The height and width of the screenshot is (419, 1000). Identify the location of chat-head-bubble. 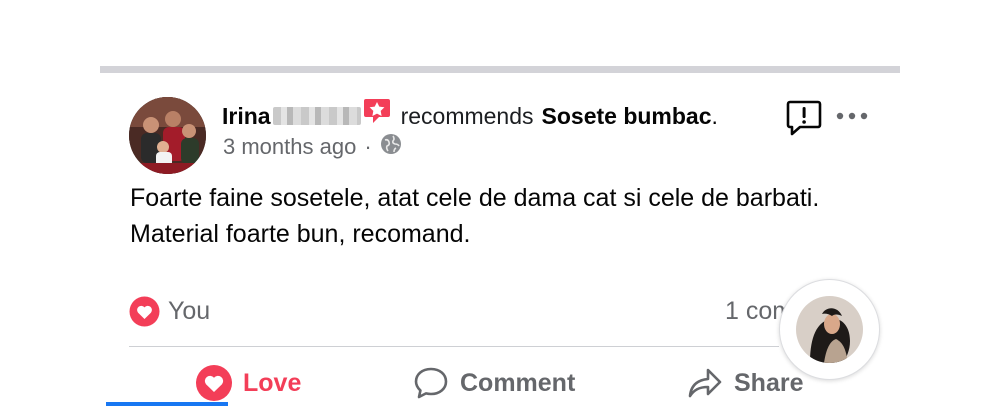
(829, 329).